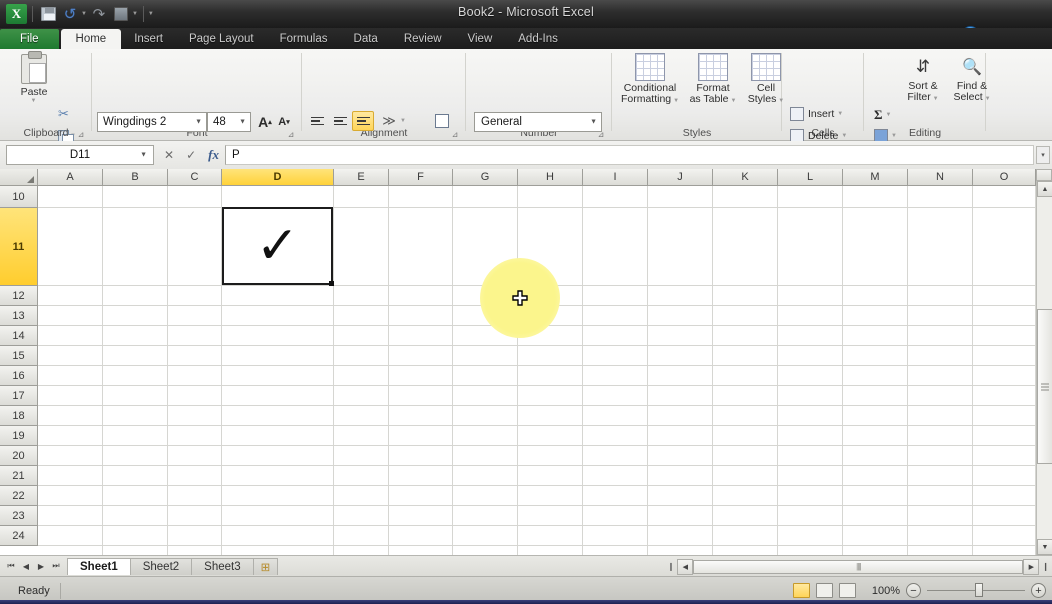 The width and height of the screenshot is (1052, 604). Describe the element at coordinates (913, 590) in the screenshot. I see `zoom-out-button: −` at that location.